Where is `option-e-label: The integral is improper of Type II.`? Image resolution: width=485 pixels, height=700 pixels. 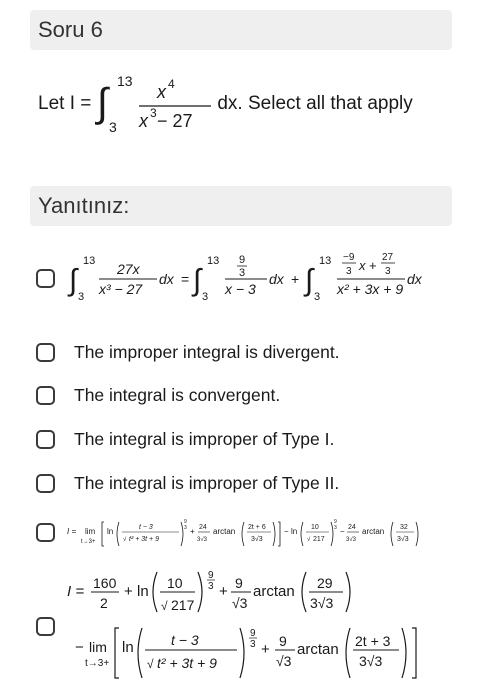
option-e-label: The integral is improper of Type II. is located at coordinates (207, 482).